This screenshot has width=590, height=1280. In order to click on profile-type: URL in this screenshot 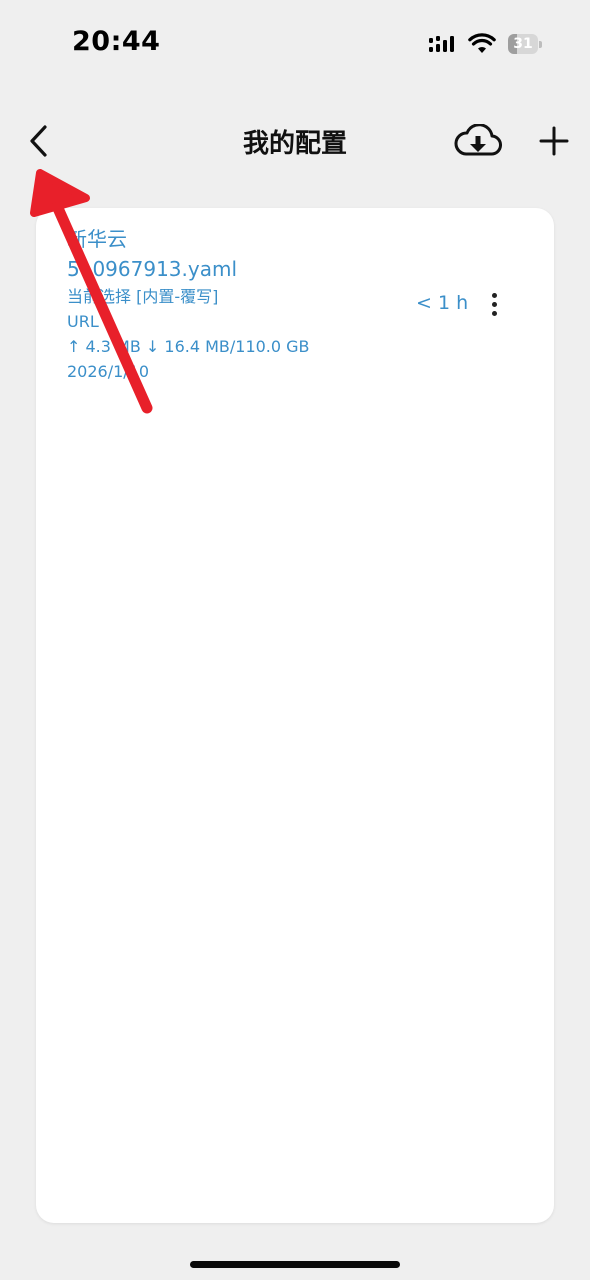, I will do `click(83, 321)`.